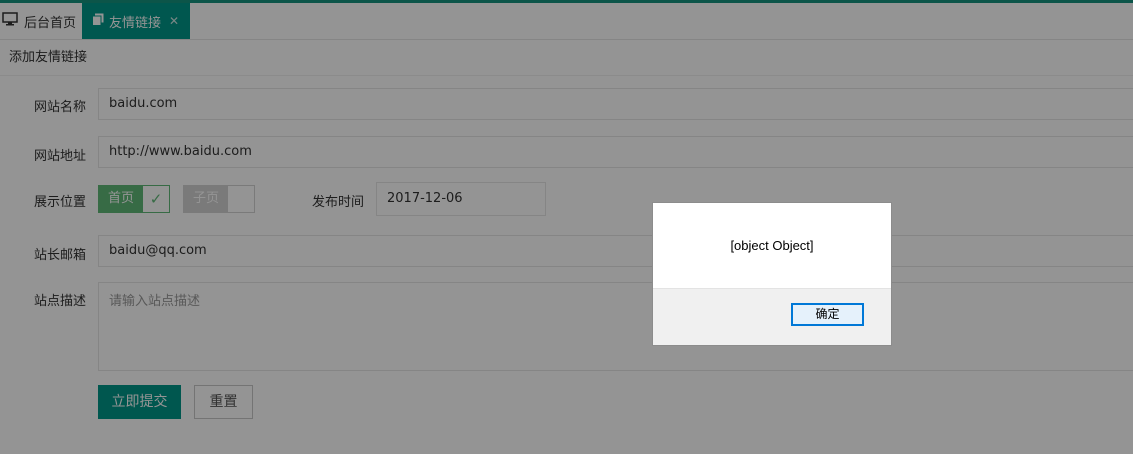 The image size is (1133, 454). Describe the element at coordinates (772, 245) in the screenshot. I see `alert-message: [object Object]` at that location.